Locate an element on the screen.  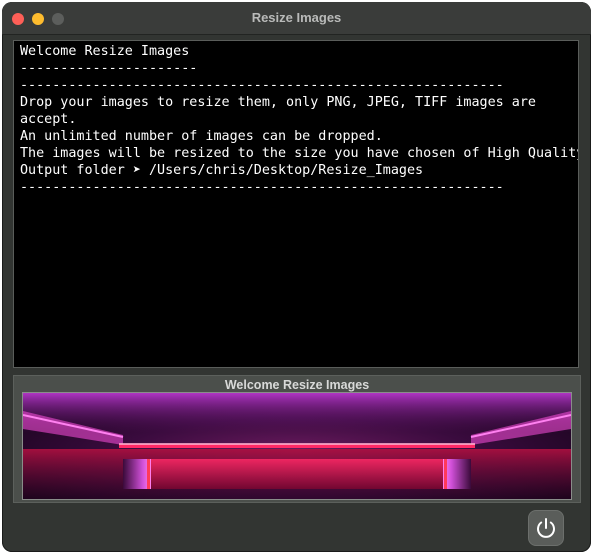
power-button is located at coordinates (546, 528).